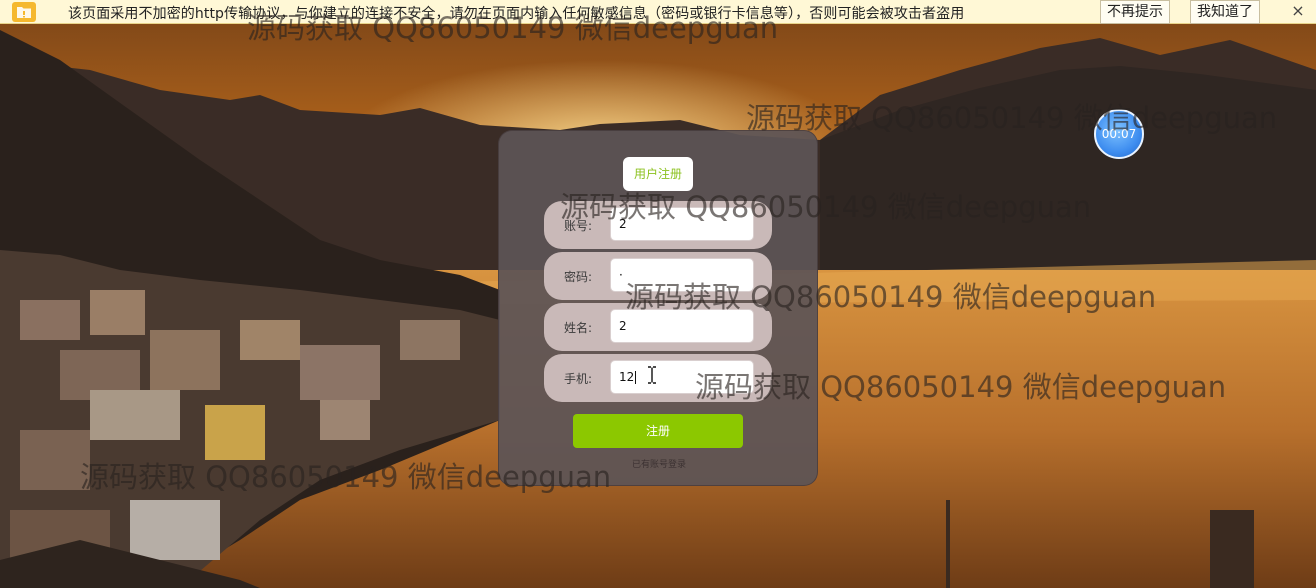 Image resolution: width=1316 pixels, height=588 pixels. Describe the element at coordinates (578, 328) in the screenshot. I see `name-label: 姓名:` at that location.